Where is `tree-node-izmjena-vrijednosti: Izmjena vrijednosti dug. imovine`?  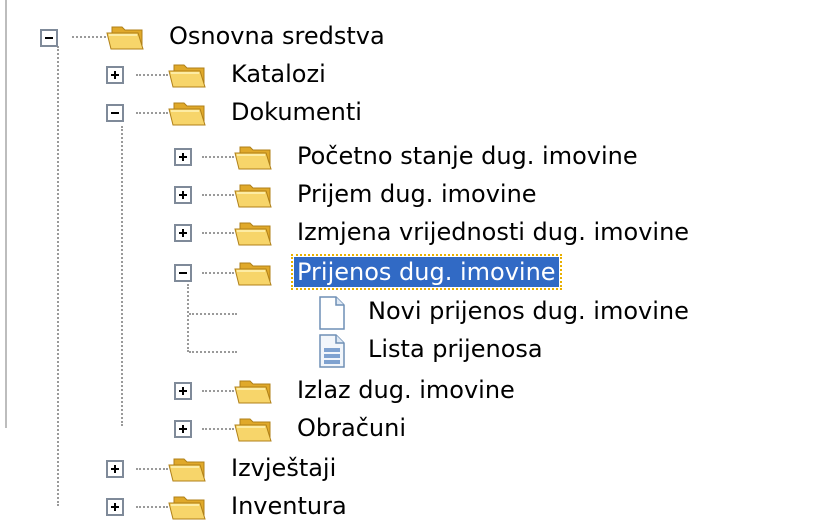 tree-node-izmjena-vrijednosti: Izmjena vrijednosti dug. imovine is located at coordinates (418, 232).